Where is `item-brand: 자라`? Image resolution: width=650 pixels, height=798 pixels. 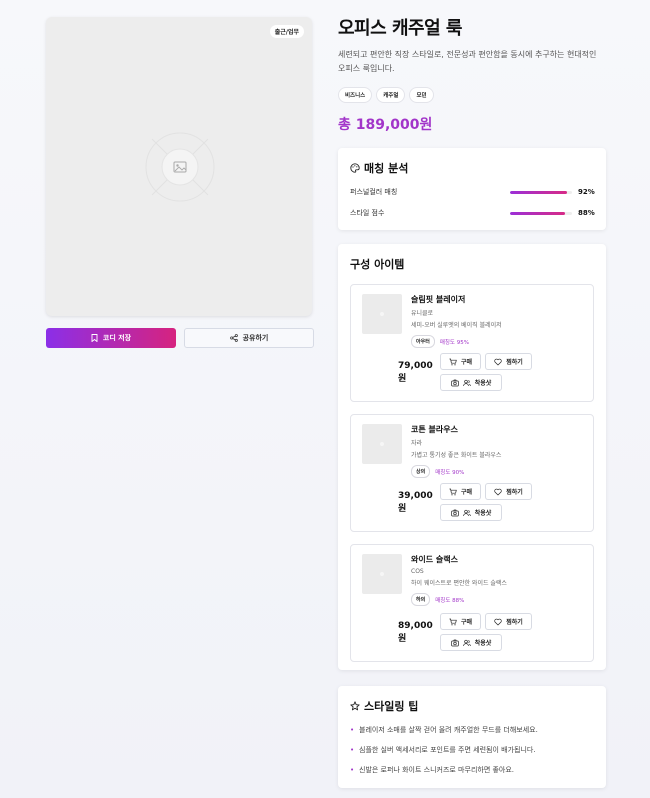
item-brand: 자라 is located at coordinates (417, 443).